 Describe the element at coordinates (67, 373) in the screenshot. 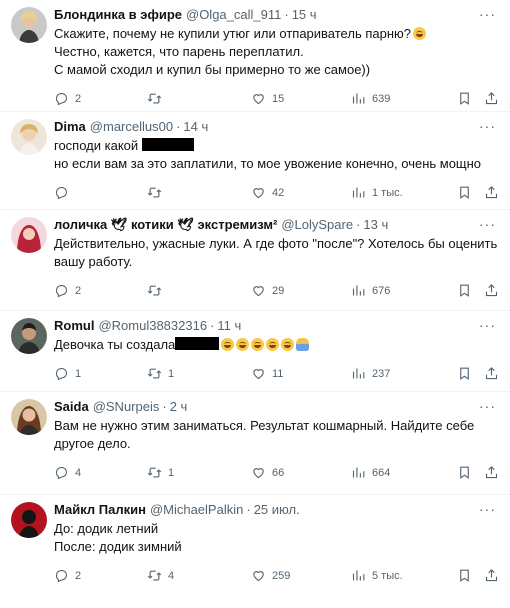

I see `reply-button: 1` at that location.